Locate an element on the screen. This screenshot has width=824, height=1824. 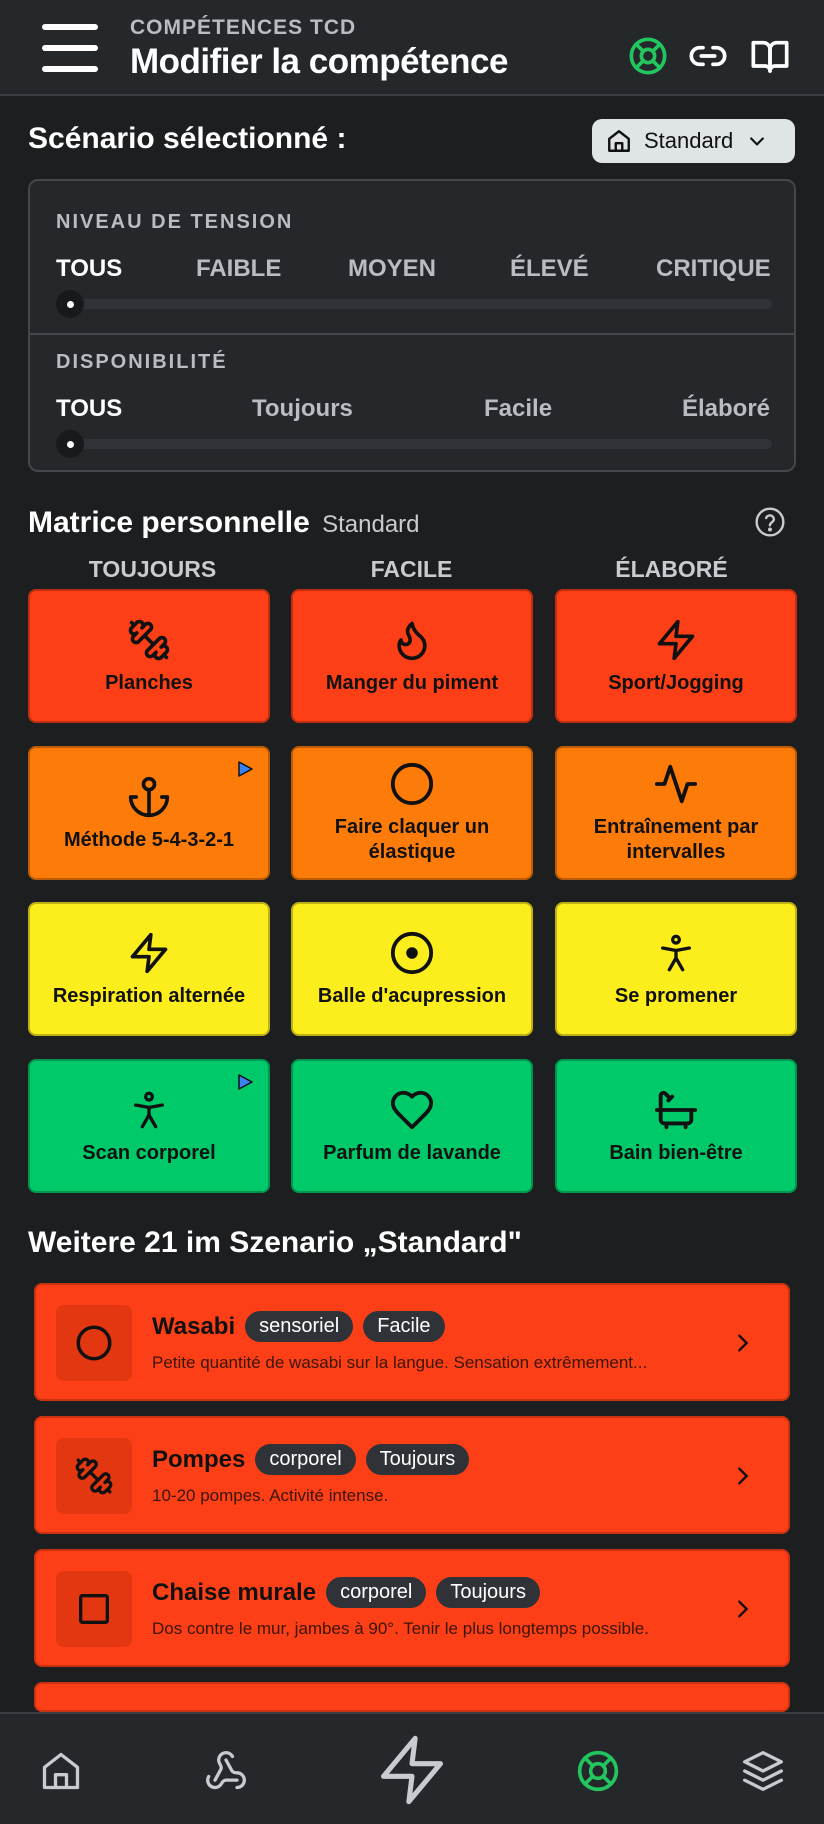
tag-category: sensoriel is located at coordinates (299, 1326).